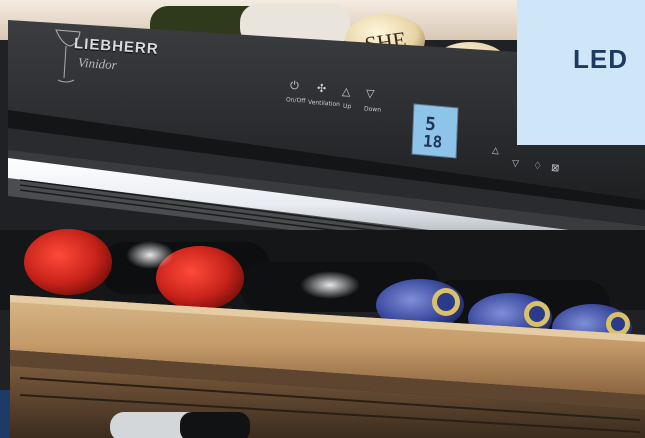 This screenshot has height=438, width=645. Describe the element at coordinates (432, 141) in the screenshot. I see `display-bottom-value: 18` at that location.